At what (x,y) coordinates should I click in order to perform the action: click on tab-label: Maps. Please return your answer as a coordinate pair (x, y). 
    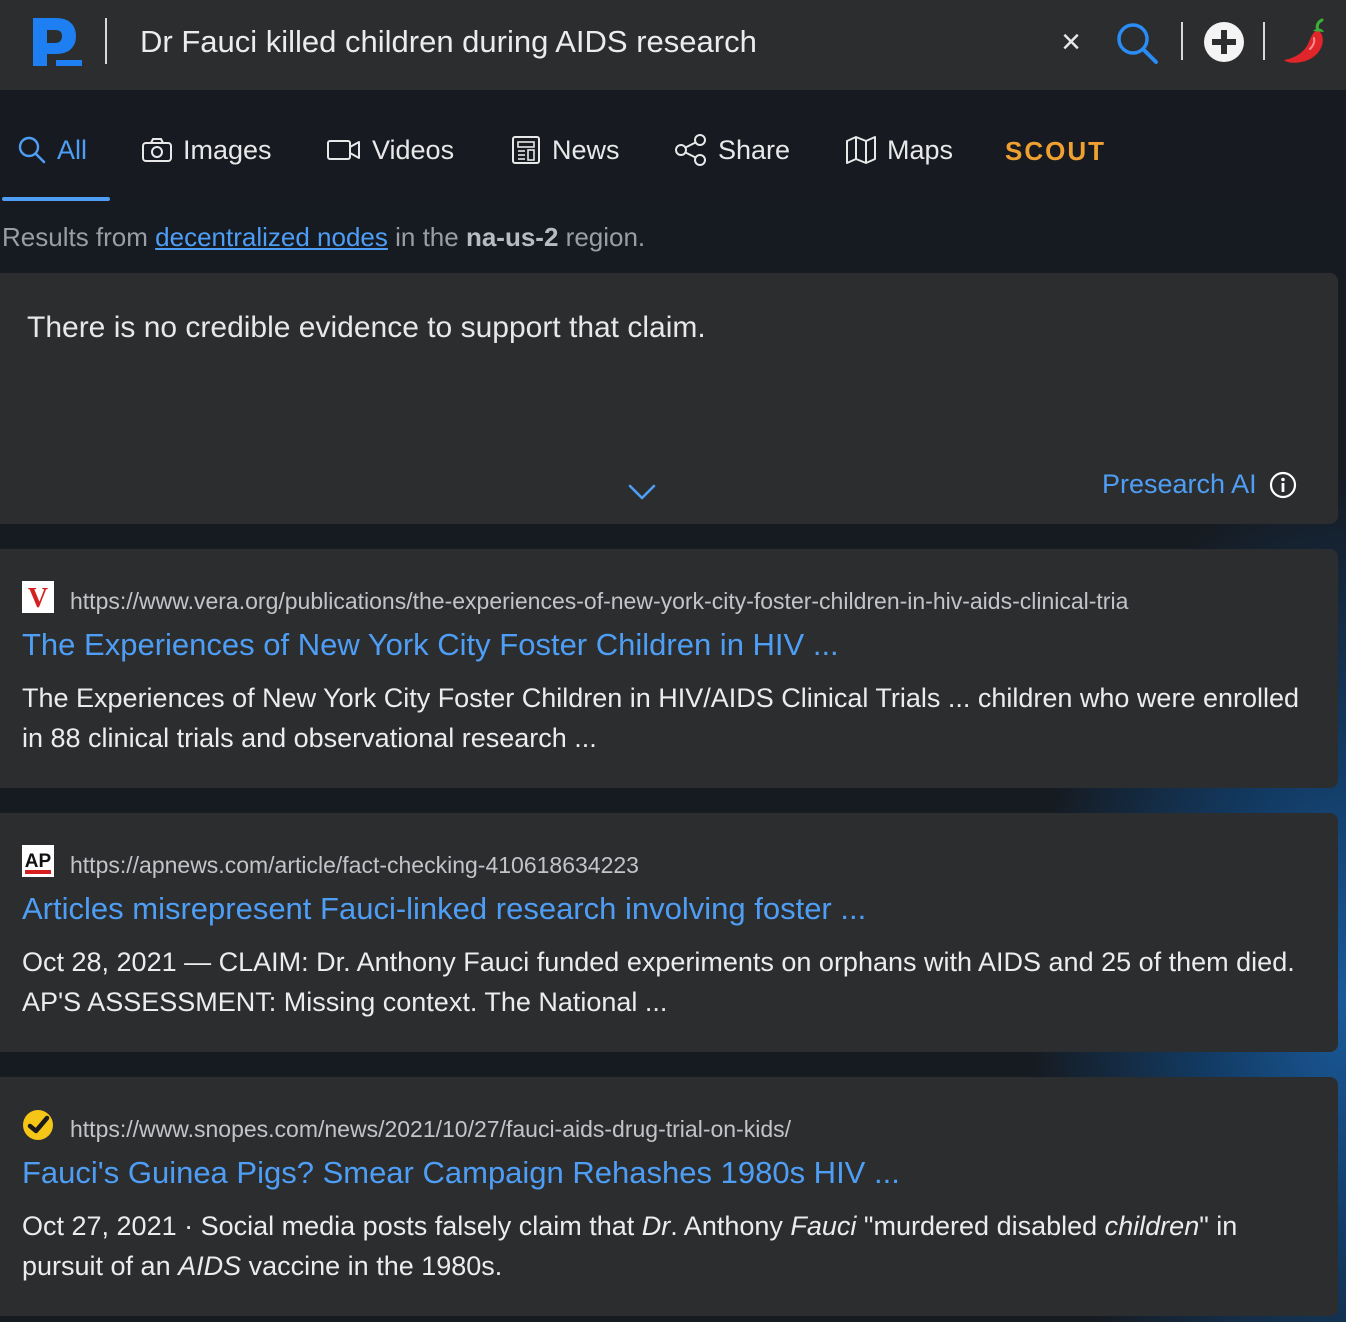
    Looking at the image, I should click on (920, 149).